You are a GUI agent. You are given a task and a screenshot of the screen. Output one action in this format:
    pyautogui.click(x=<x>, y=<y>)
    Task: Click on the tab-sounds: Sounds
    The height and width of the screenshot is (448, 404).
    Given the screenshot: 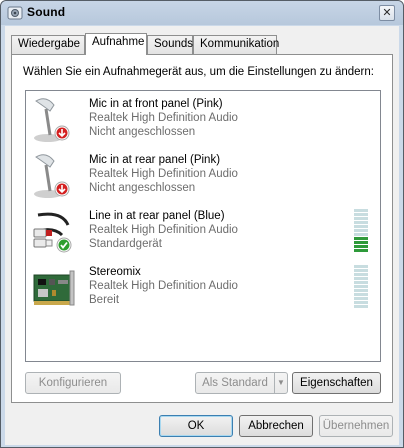 What is the action you would take?
    pyautogui.click(x=170, y=44)
    